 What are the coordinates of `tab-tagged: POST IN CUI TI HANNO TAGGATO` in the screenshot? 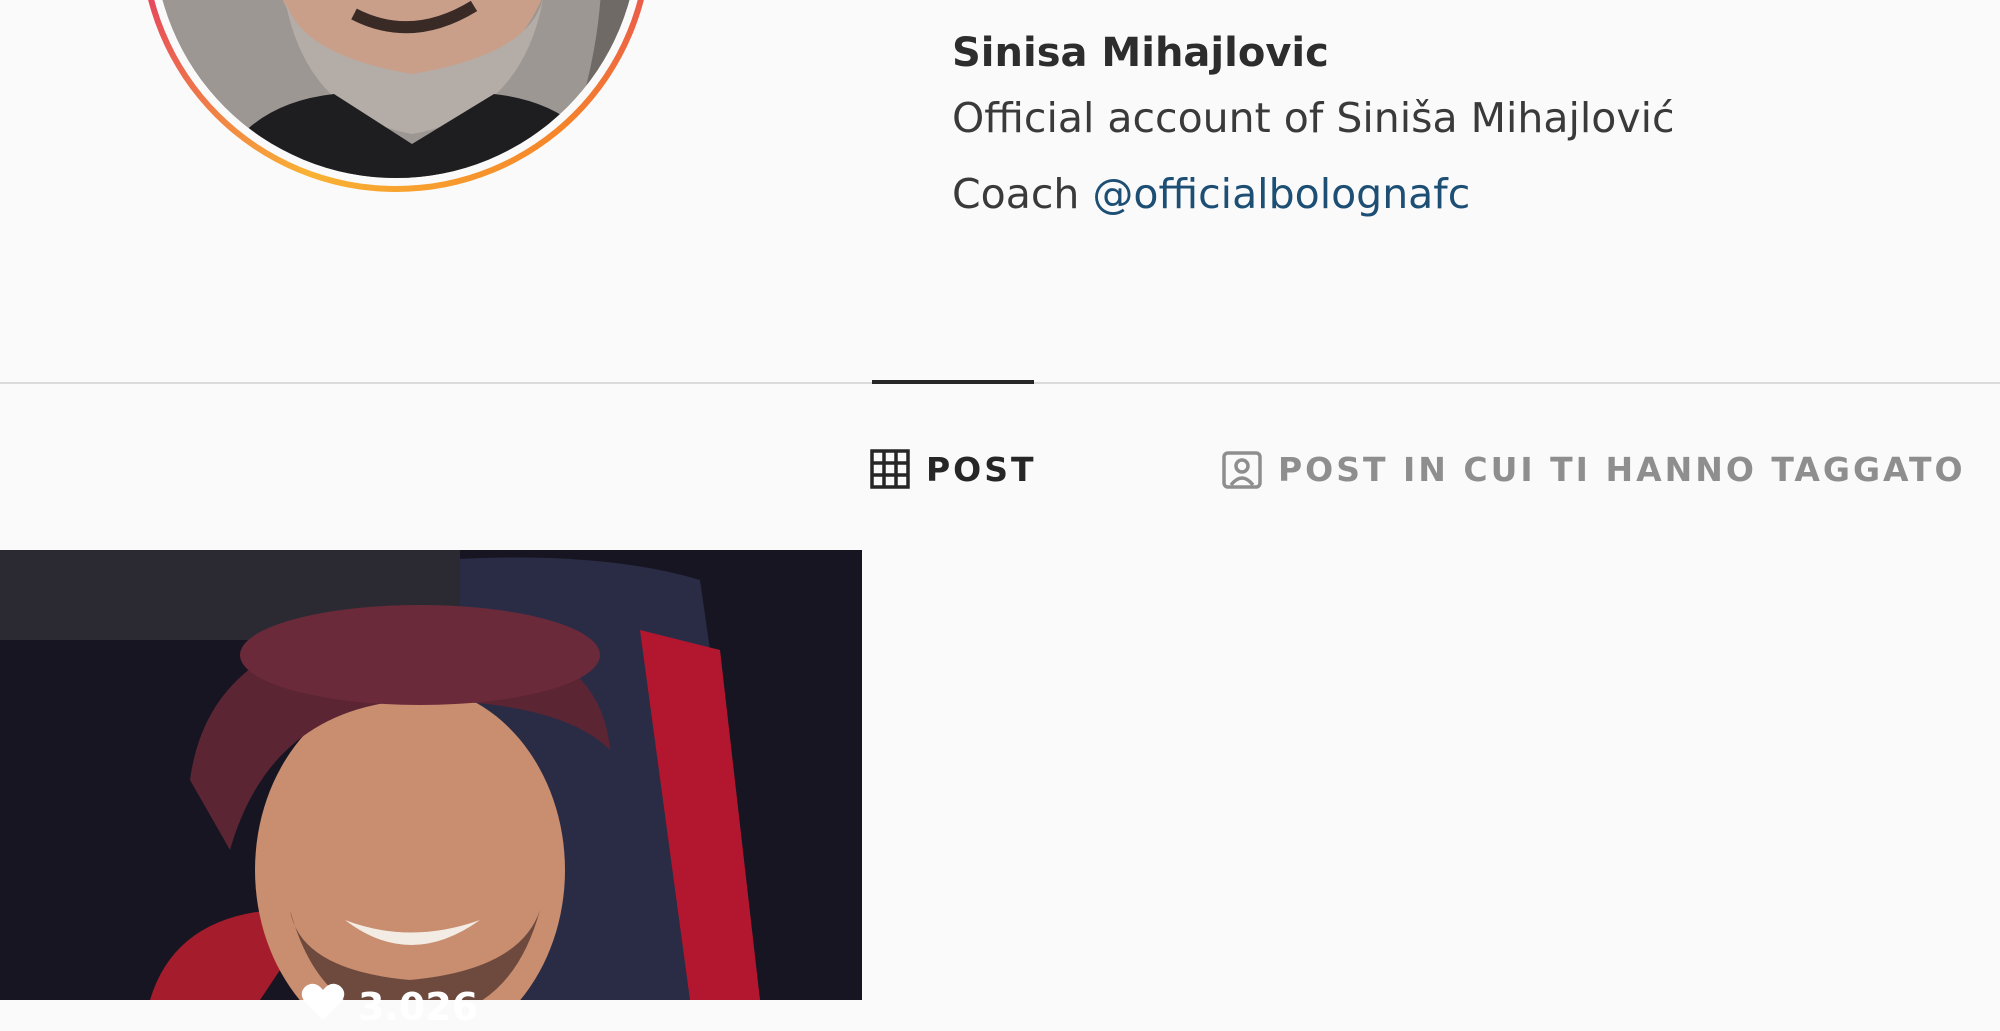 It's located at (1594, 469).